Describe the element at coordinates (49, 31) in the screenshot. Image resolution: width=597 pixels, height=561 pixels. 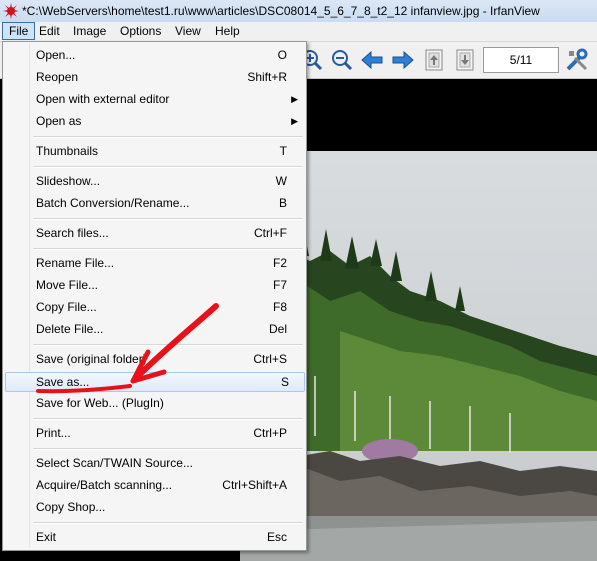
I see `menu-edit: Edit` at that location.